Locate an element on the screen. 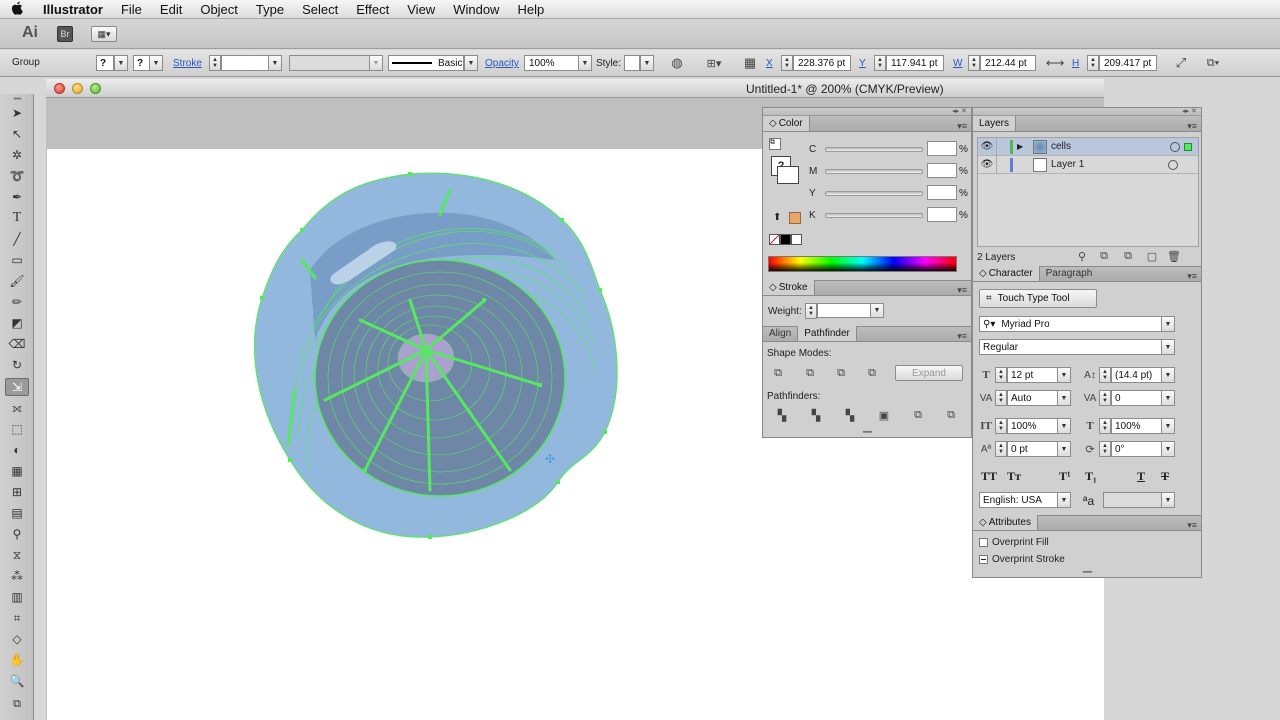 The image size is (1280, 720). panel-options-icon: ⧉▾ is located at coordinates (1213, 63).